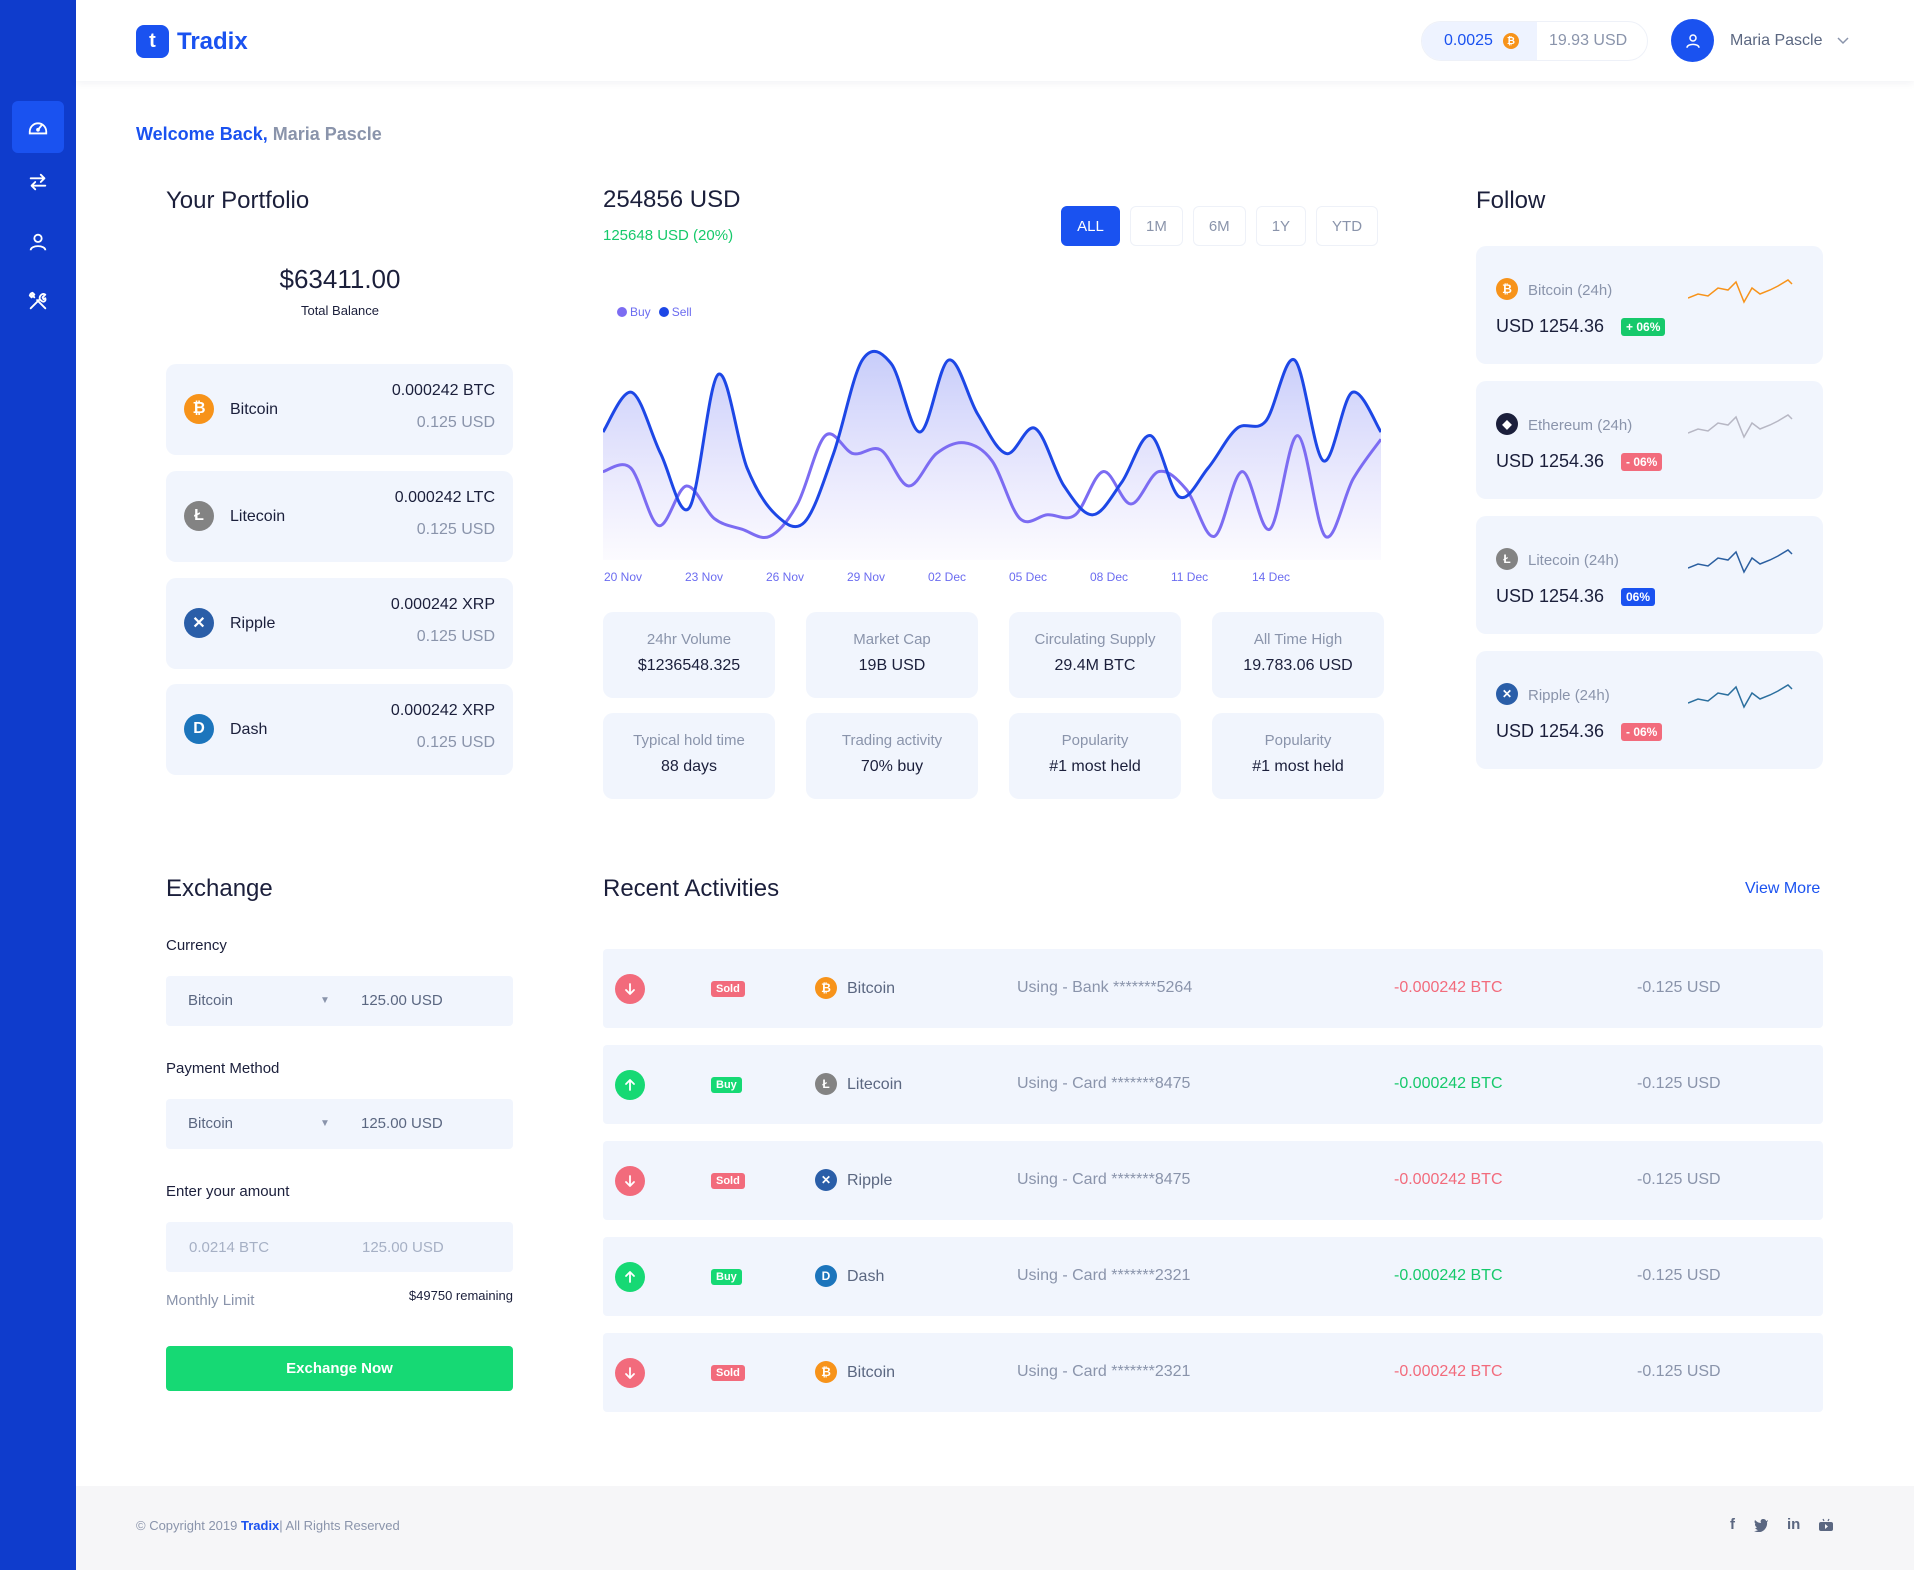 This screenshot has height=1570, width=1914. I want to click on monthly-limit-value: $49750 remaining, so click(460, 1295).